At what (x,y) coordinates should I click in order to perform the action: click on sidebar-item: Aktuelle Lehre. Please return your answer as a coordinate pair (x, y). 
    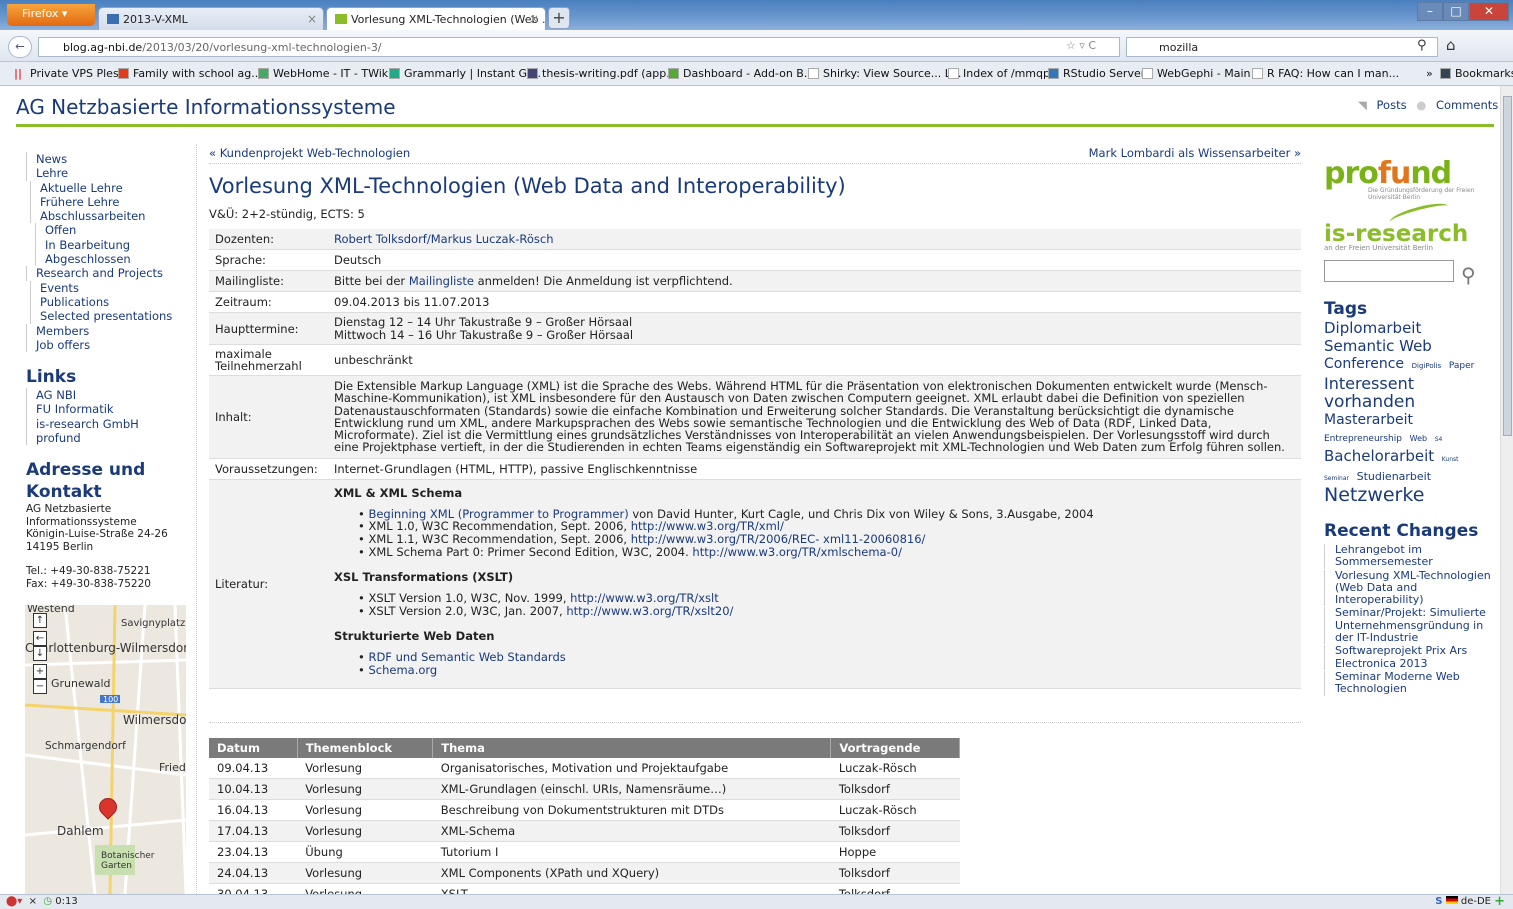
    Looking at the image, I should click on (113, 187).